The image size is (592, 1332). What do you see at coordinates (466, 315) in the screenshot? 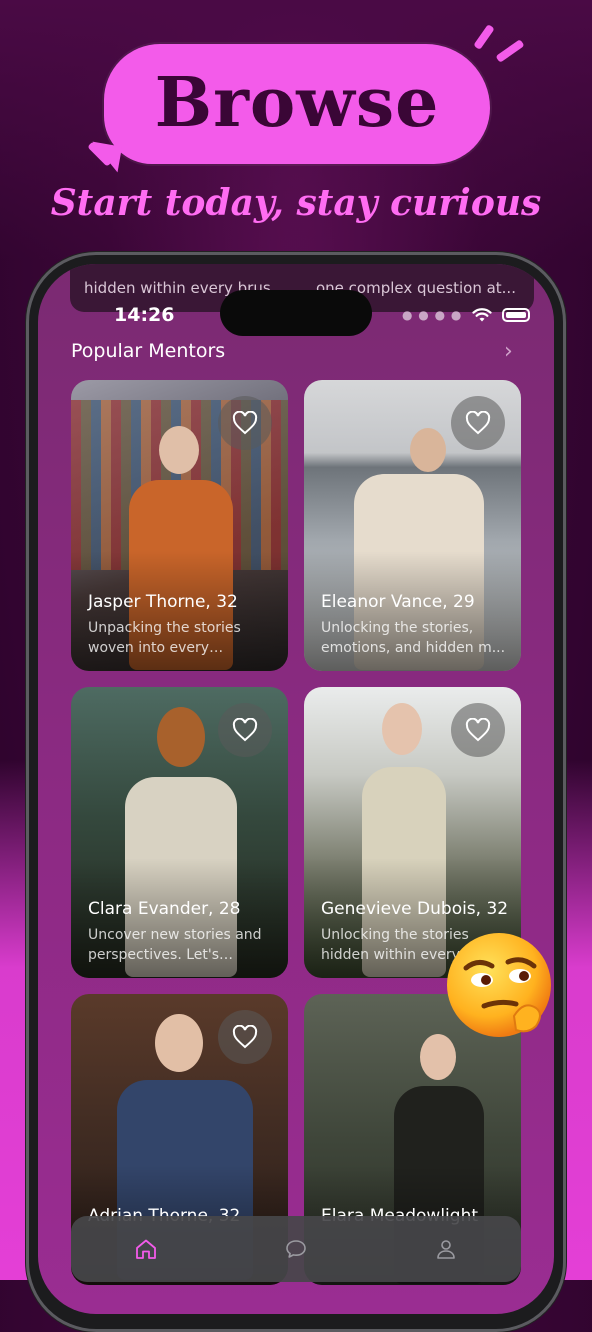
I see `status-icons: ● ● ● ●` at bounding box center [466, 315].